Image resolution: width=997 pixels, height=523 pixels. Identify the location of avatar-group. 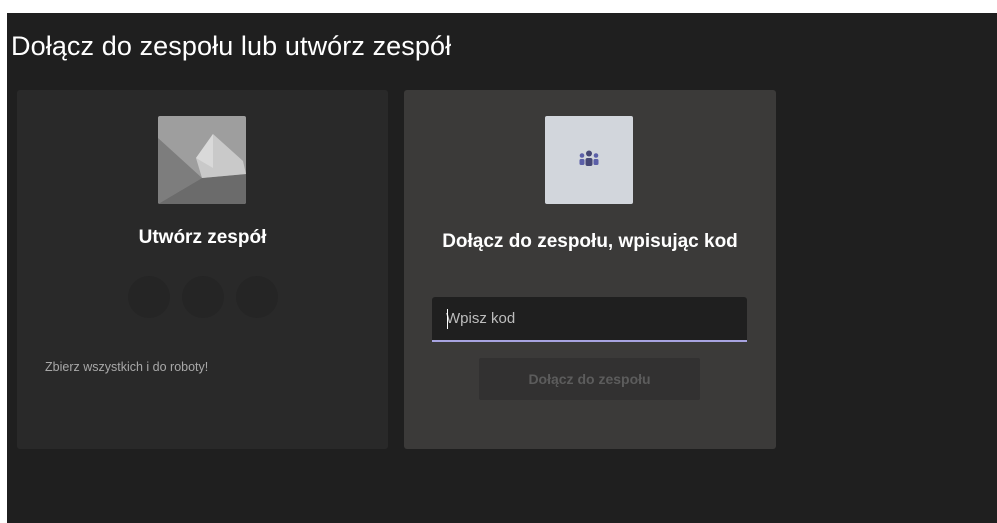
(203, 298).